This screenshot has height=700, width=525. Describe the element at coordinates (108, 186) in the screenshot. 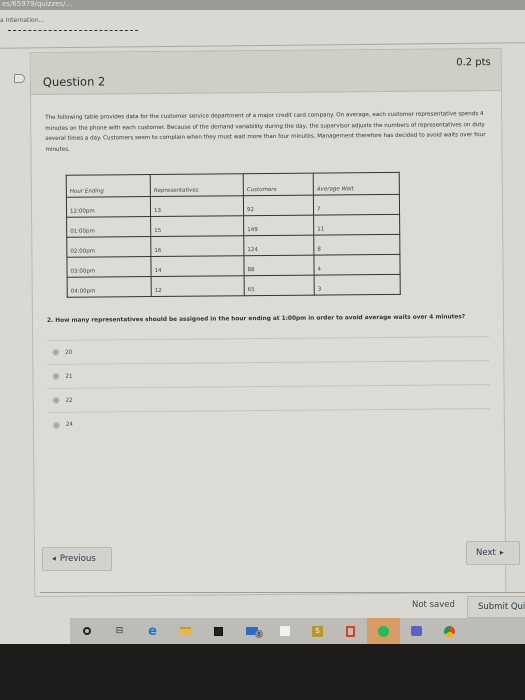

I see `column-header: Hour Ending` at that location.